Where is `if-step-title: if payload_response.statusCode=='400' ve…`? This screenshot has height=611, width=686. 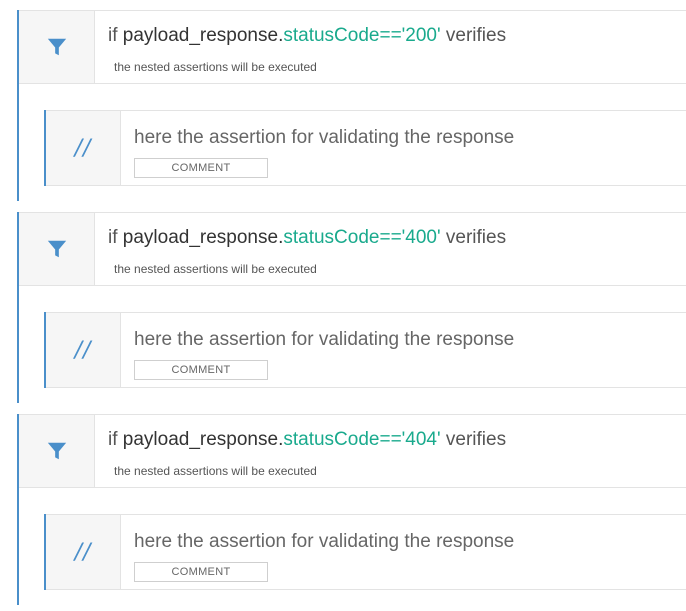
if-step-title: if payload_response.statusCode=='400' ve… is located at coordinates (307, 238).